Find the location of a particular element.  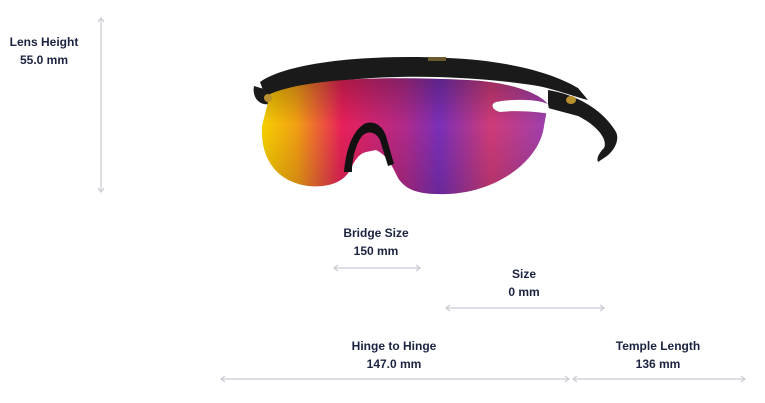

lens-height-label: Lens Height 55.0 mm is located at coordinates (44, 51).